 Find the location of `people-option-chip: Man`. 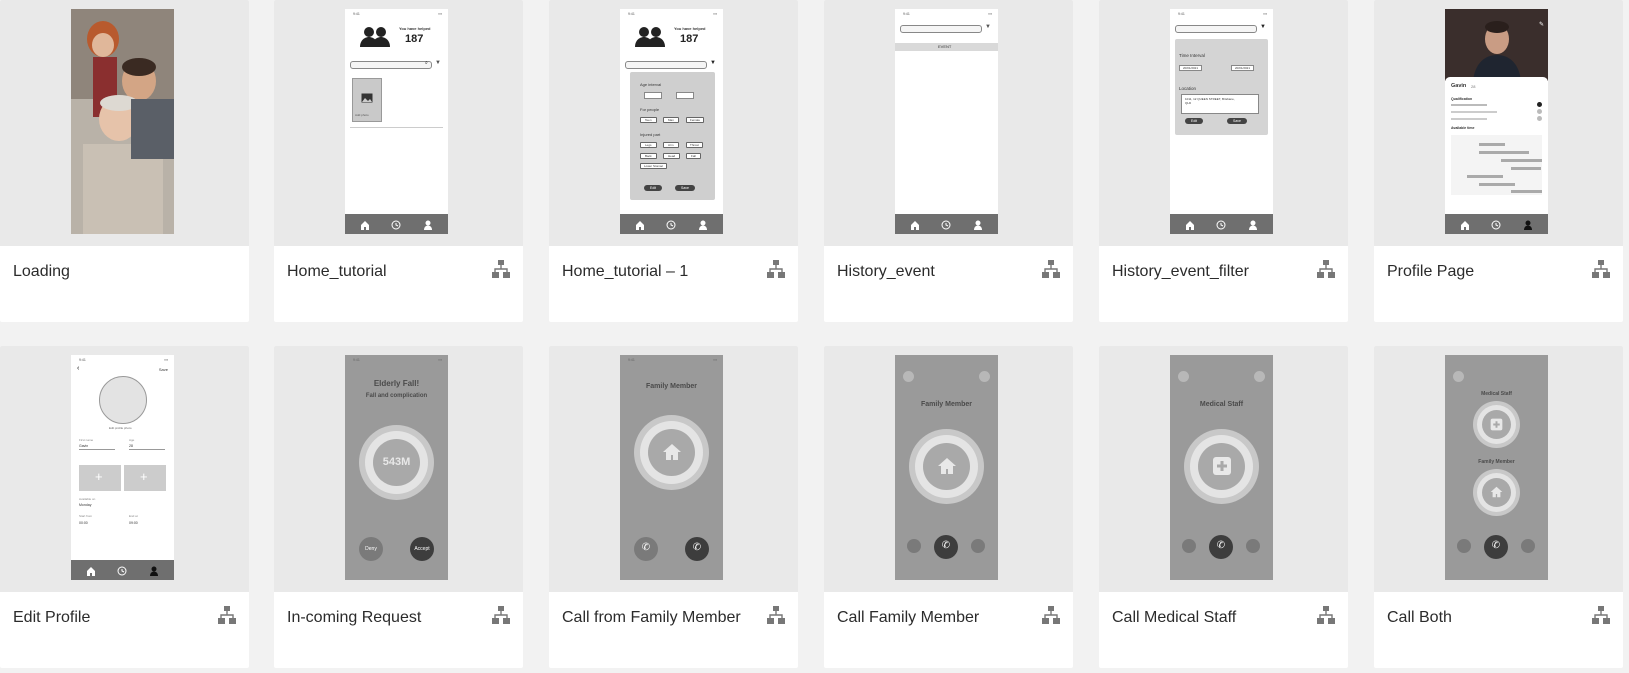

people-option-chip: Man is located at coordinates (671, 120).